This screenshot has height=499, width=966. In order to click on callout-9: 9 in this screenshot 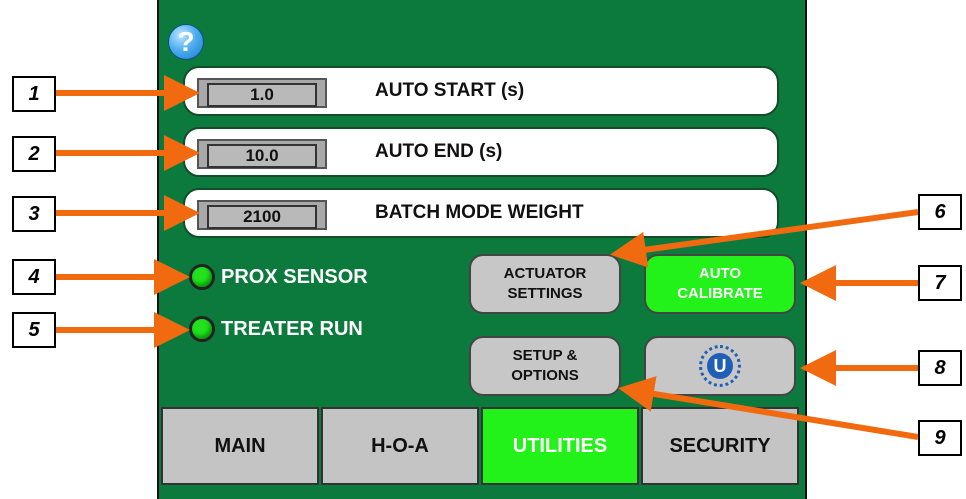, I will do `click(940, 438)`.